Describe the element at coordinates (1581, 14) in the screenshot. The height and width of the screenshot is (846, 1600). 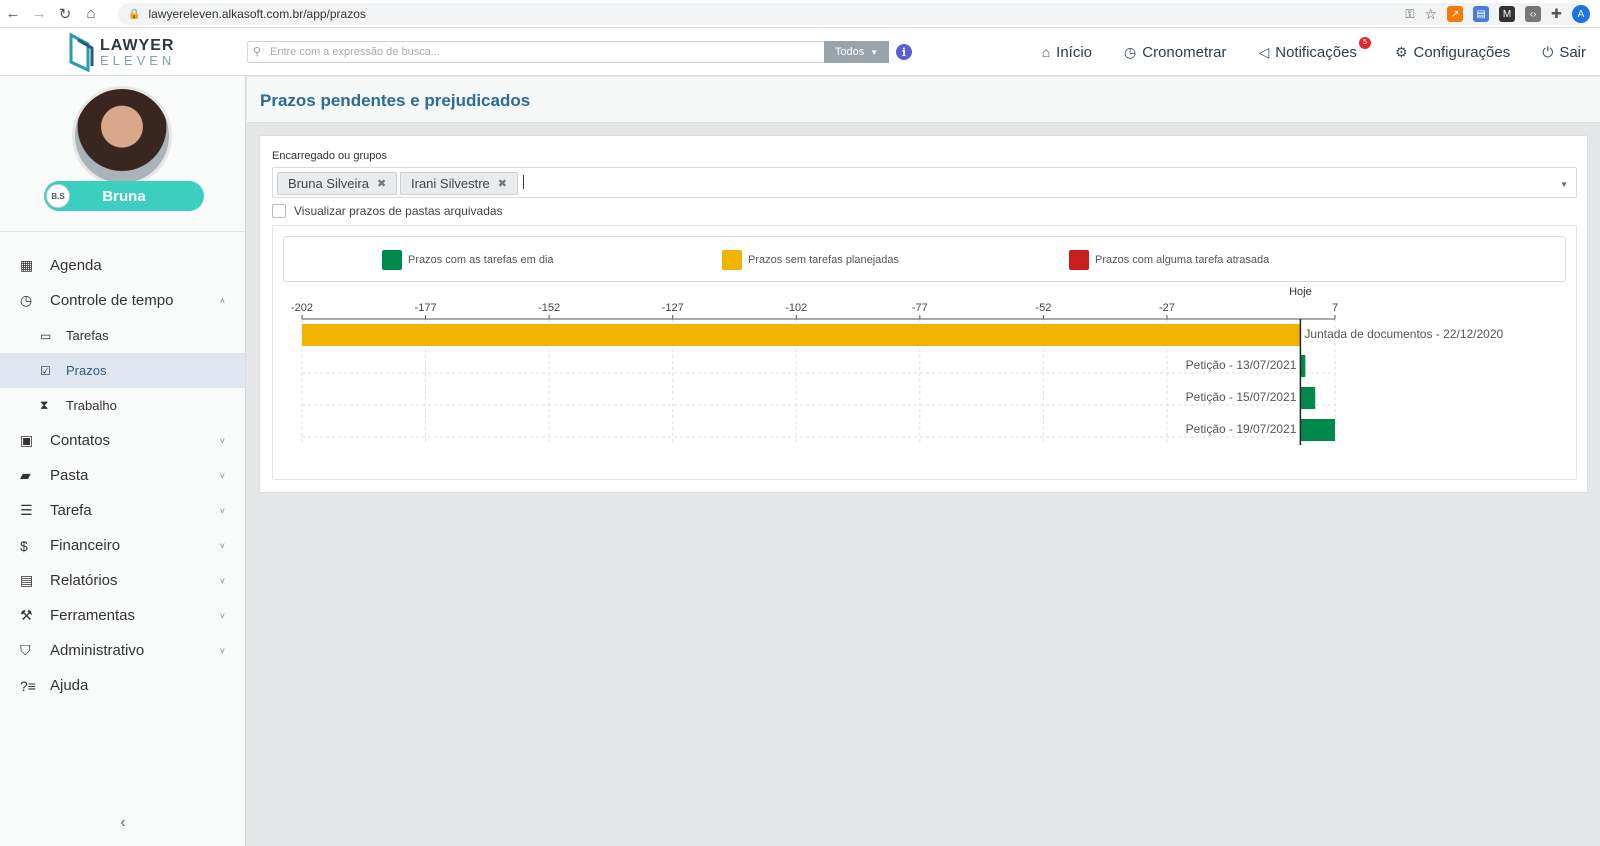
I see `browser-profile-avatar: A` at that location.